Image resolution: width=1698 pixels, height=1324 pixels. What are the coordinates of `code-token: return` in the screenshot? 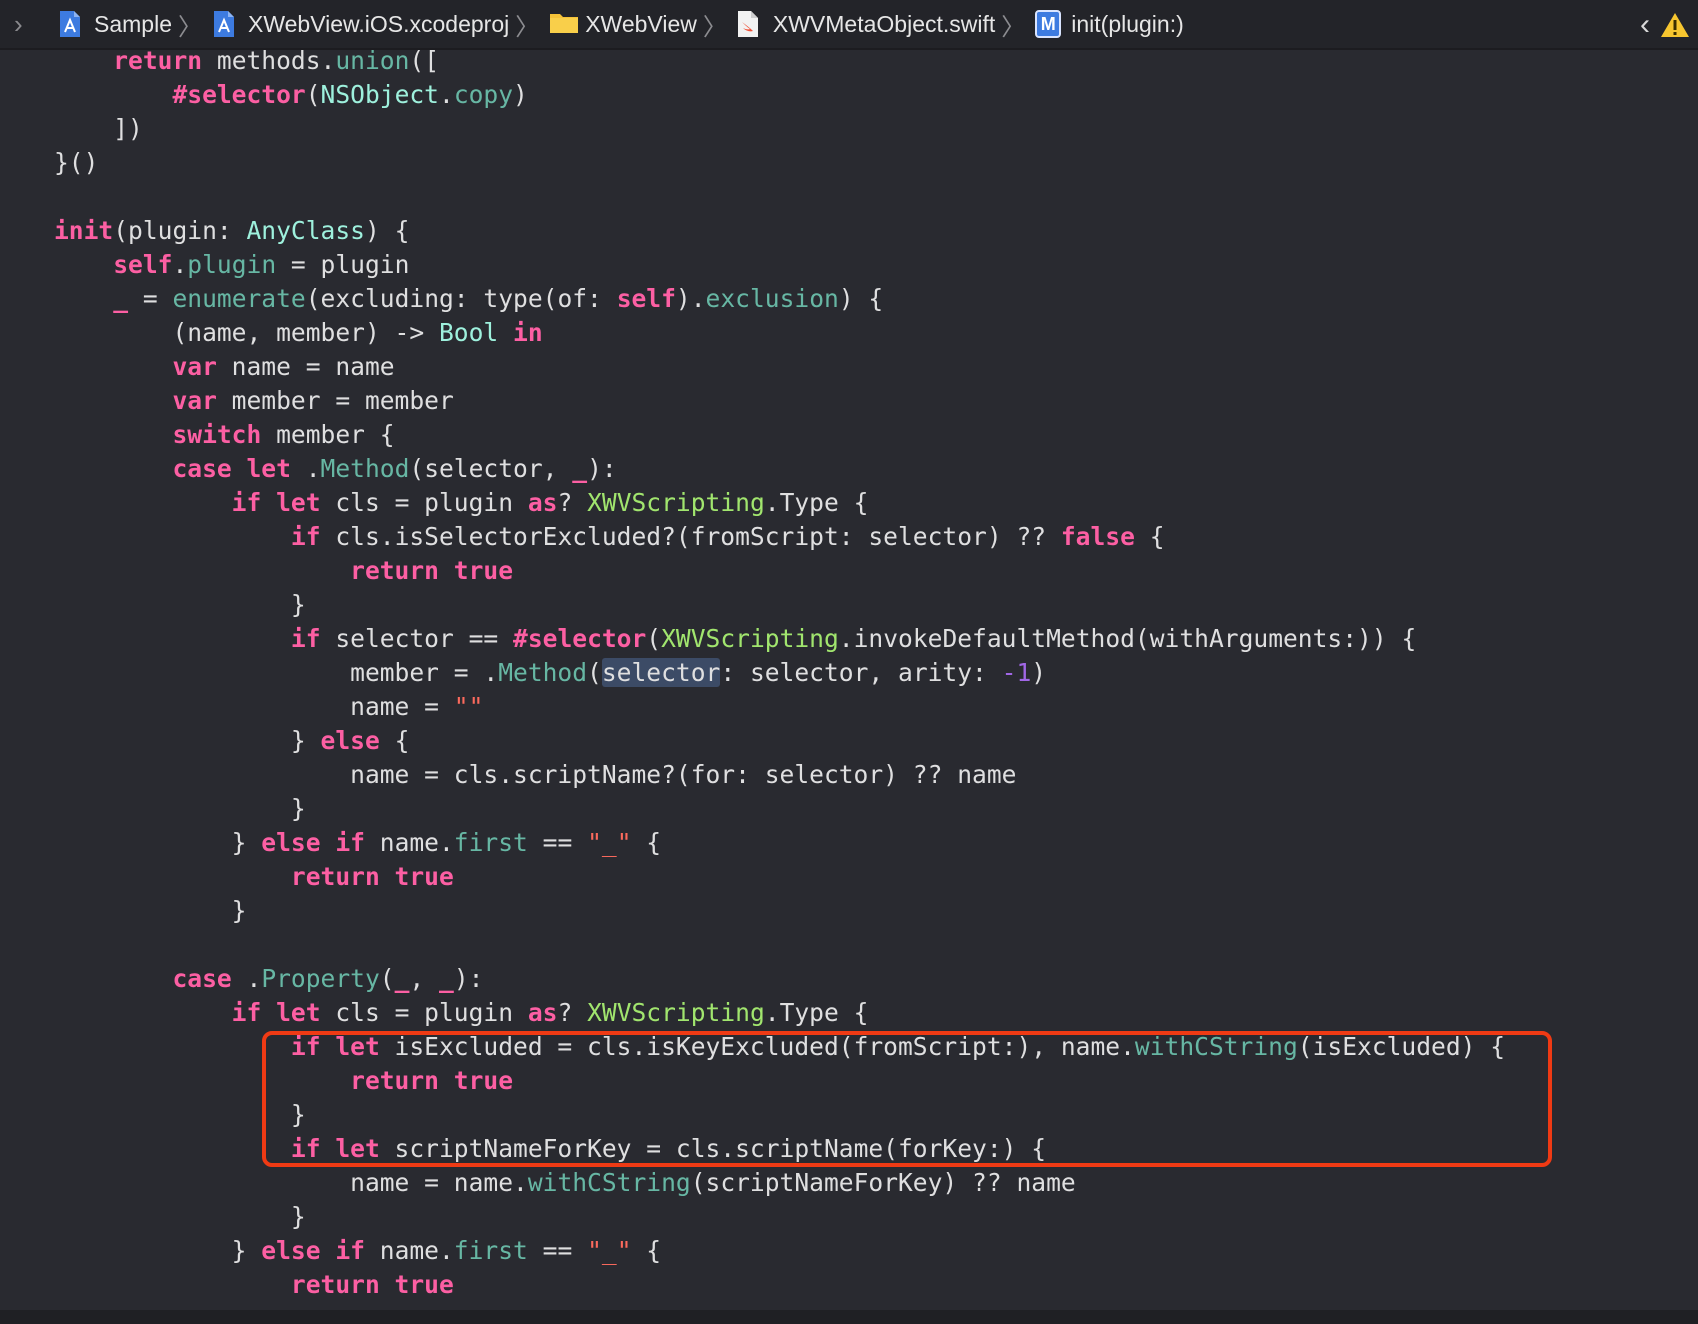 It's located at (128, 62).